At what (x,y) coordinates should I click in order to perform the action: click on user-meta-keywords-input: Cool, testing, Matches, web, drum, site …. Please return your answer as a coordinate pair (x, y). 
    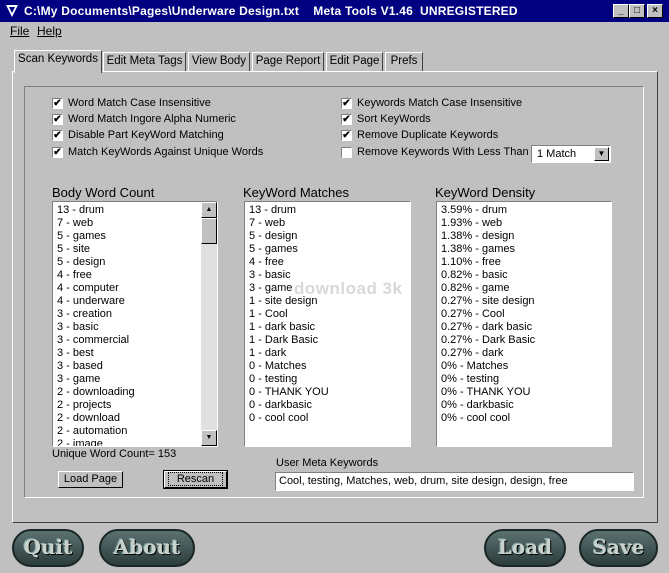
    Looking at the image, I should click on (454, 481).